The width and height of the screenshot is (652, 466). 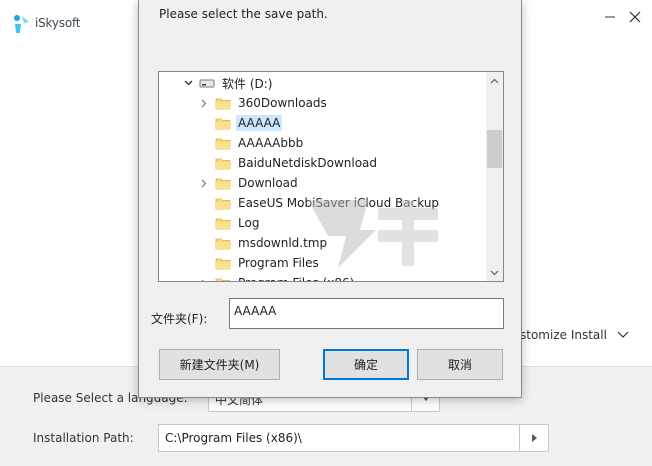 I want to click on new-folder-button: 新建文件夹(M), so click(x=219, y=364).